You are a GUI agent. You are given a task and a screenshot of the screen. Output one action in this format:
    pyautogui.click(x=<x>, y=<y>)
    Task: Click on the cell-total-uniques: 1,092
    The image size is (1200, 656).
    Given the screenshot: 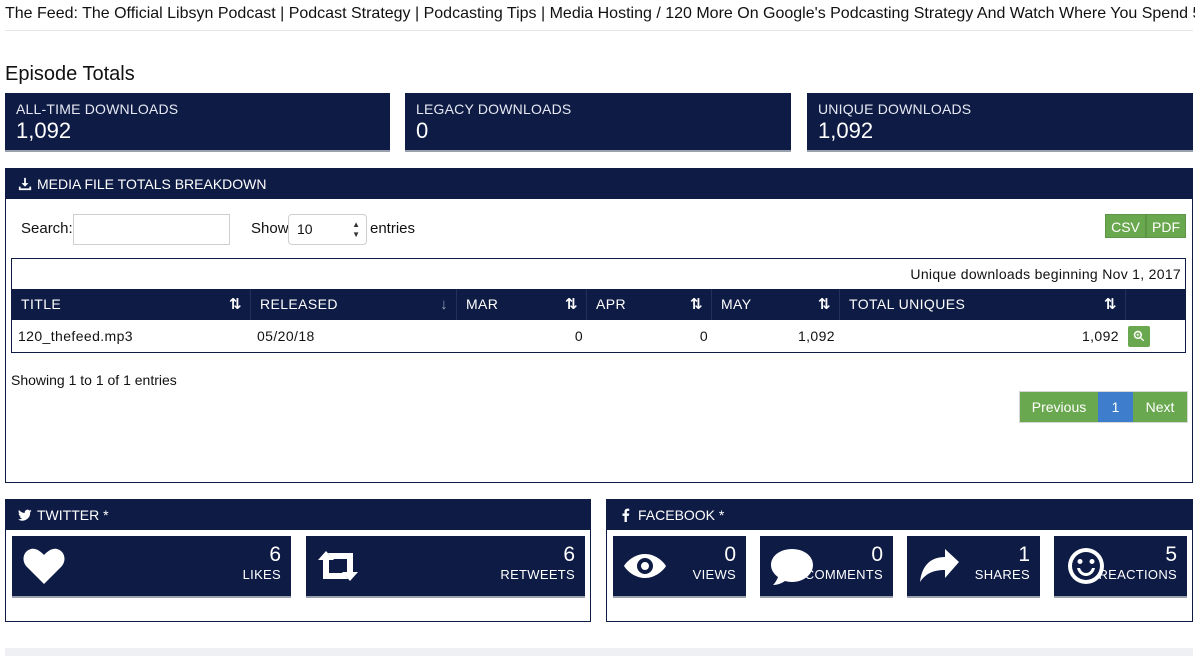 What is the action you would take?
    pyautogui.click(x=1100, y=336)
    